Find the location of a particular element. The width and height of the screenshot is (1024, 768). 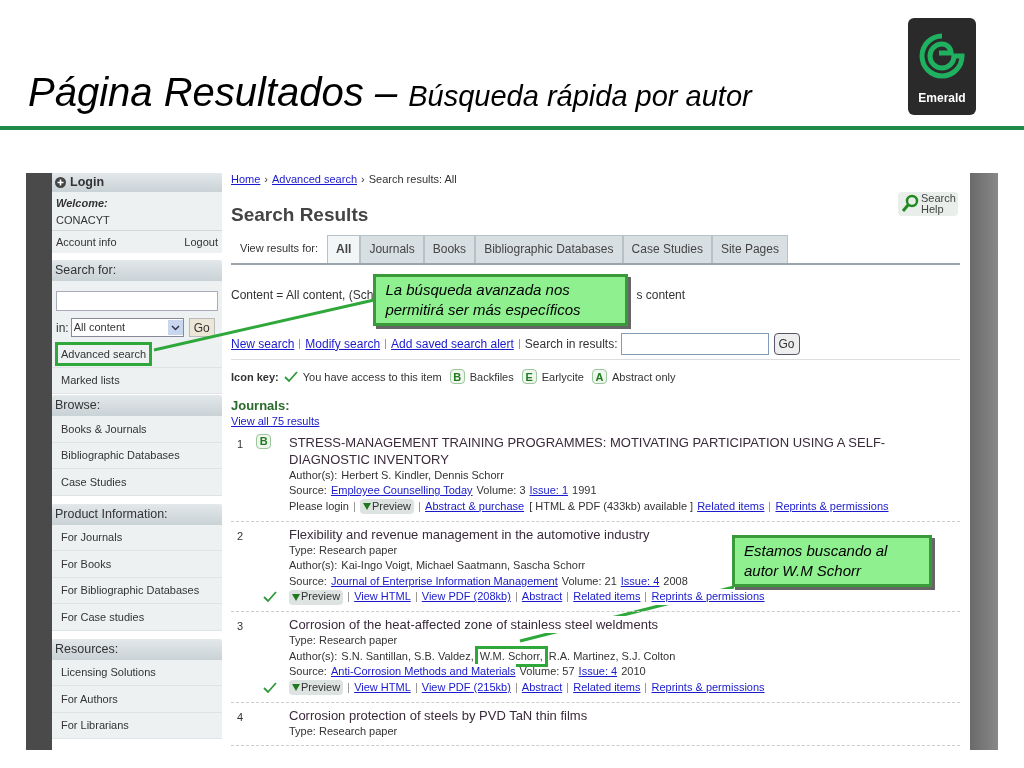

volume-text: Volume: 57 is located at coordinates (547, 671).